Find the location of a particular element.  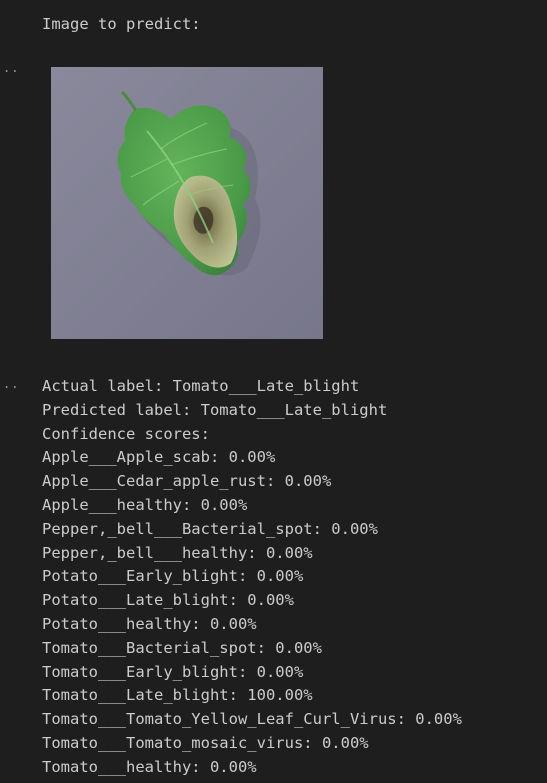

confidence-score-item: Pepper,_bell___Bacterial_spot: 0.00% is located at coordinates (210, 528).